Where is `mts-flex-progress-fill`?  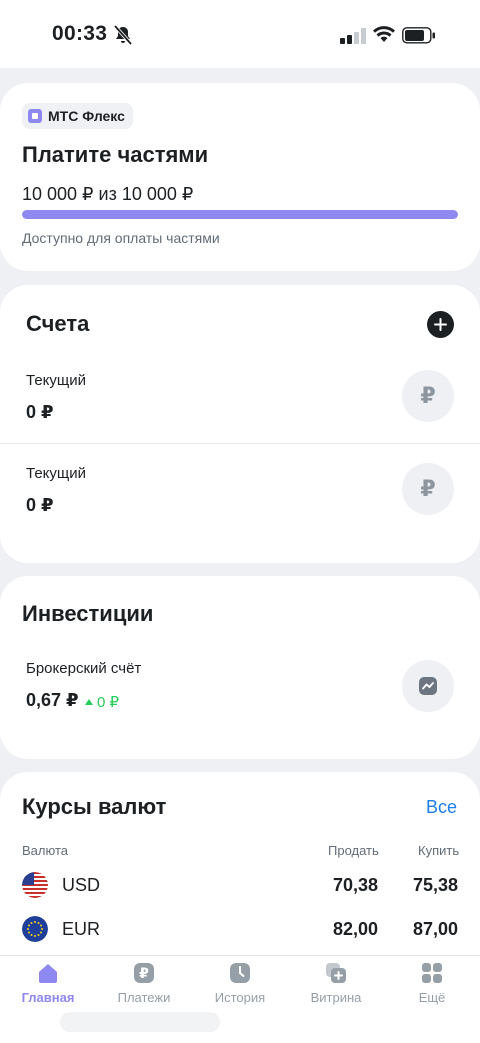 mts-flex-progress-fill is located at coordinates (240, 214).